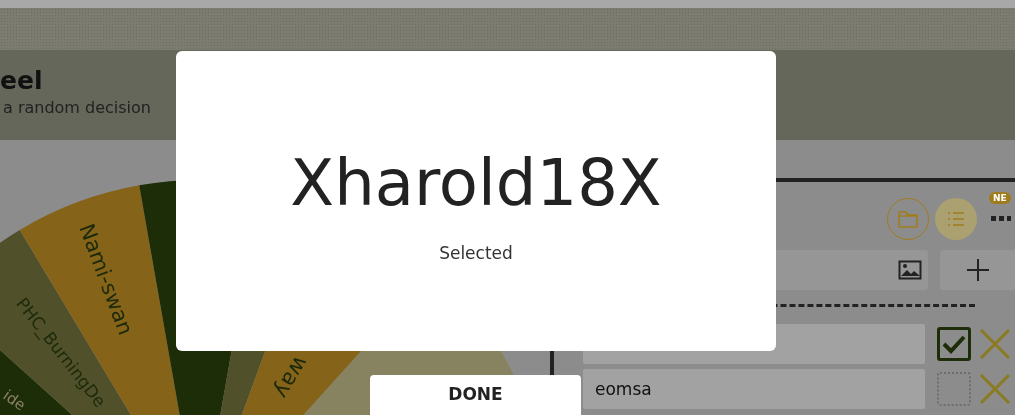 Image resolution: width=1015 pixels, height=415 pixels. I want to click on list-button, so click(956, 219).